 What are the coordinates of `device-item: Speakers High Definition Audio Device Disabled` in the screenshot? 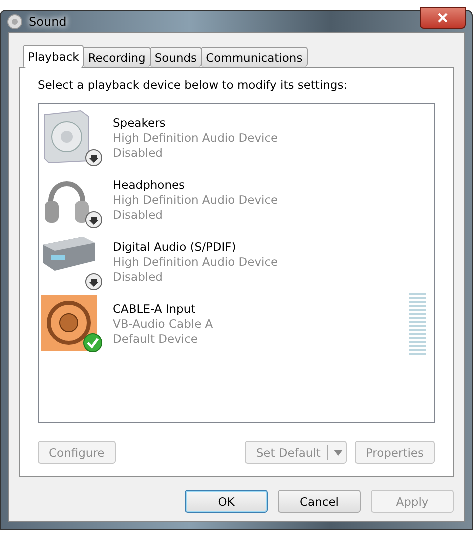 It's located at (236, 138).